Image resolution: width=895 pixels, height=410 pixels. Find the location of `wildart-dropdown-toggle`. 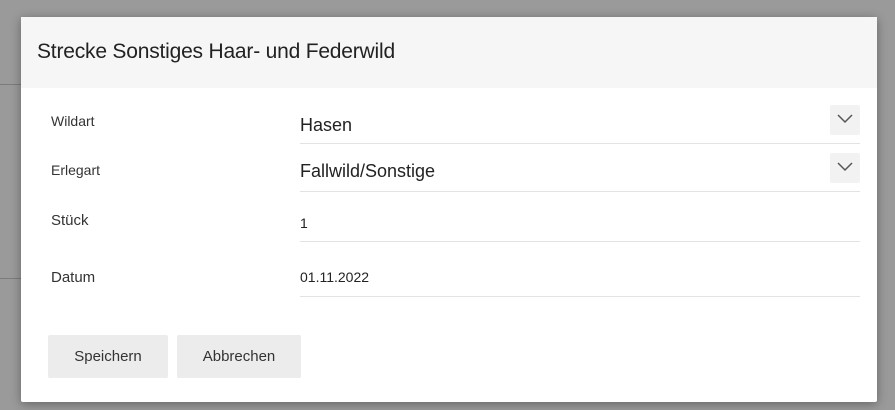

wildart-dropdown-toggle is located at coordinates (845, 120).